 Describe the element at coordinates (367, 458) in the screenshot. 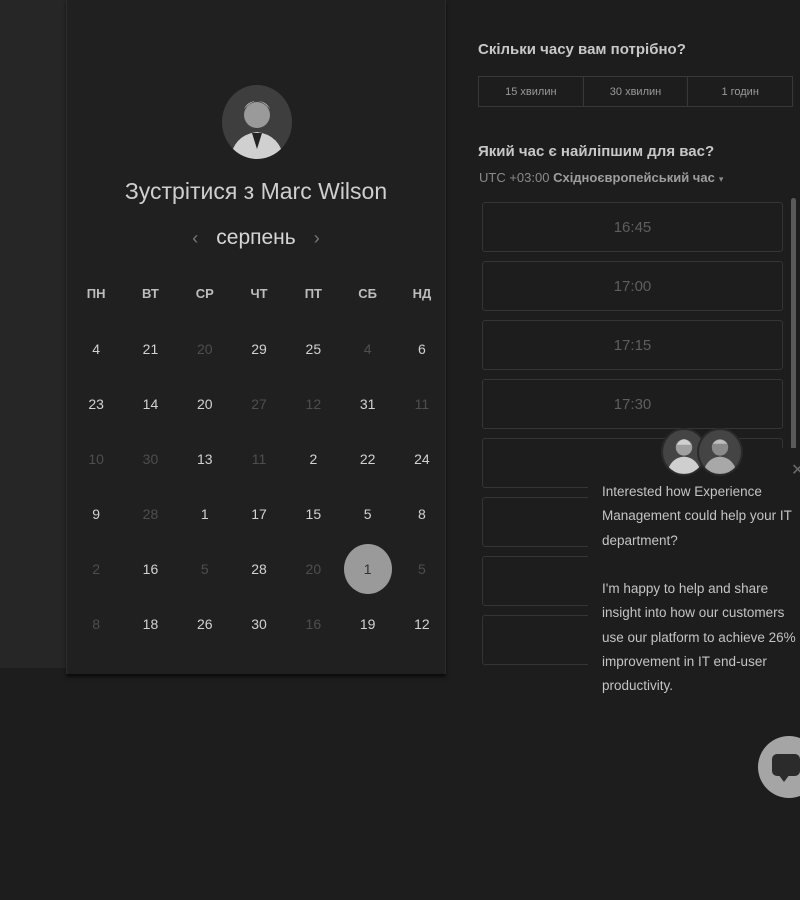

I see `calendar-day: 22` at that location.